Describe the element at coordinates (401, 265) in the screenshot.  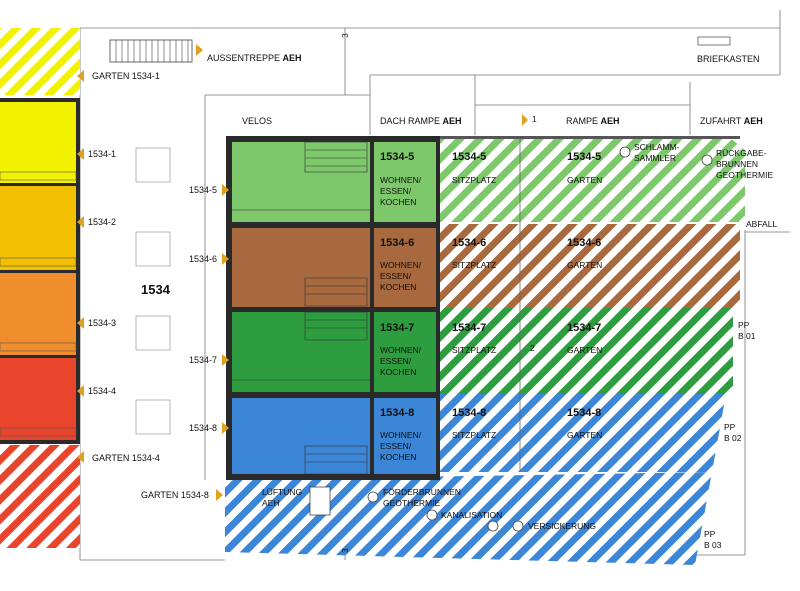
I see `unit-1534-6-room-1: WOHNEN/` at that location.